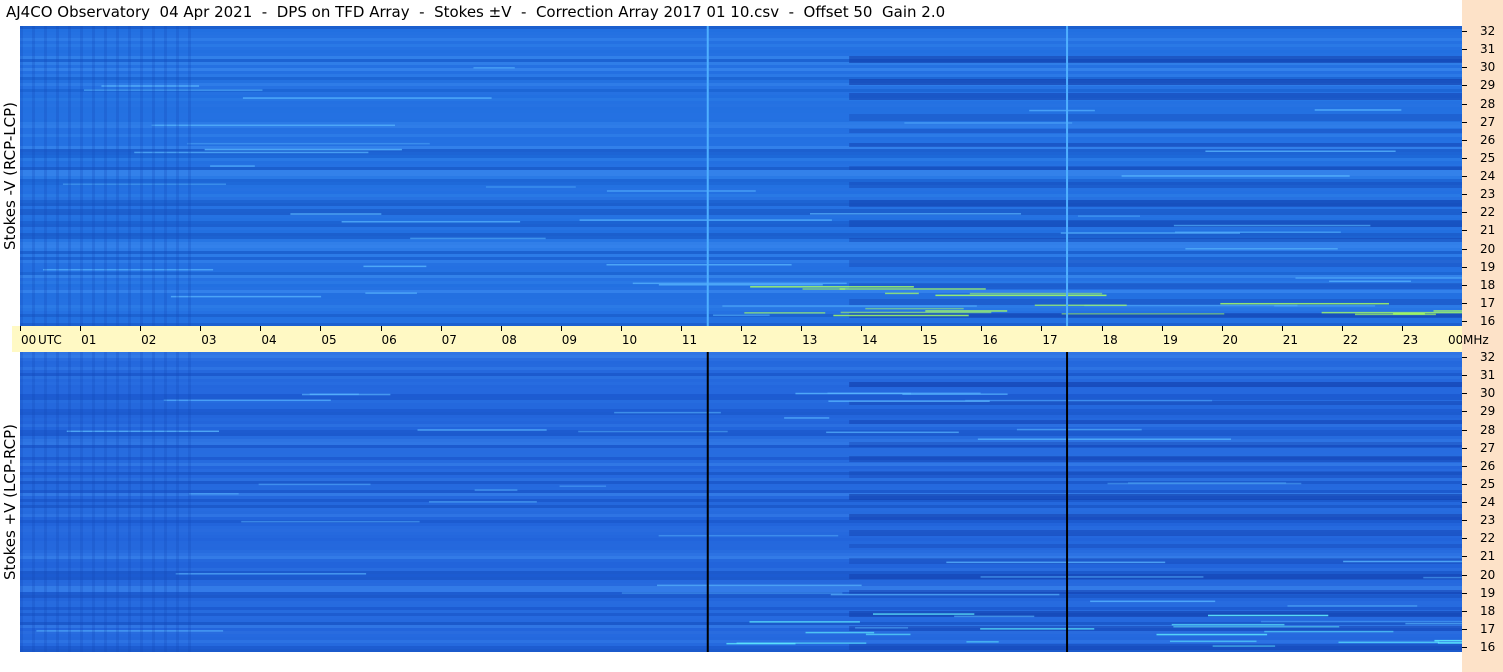  I want to click on time-tick-label: 17, so click(1050, 340).